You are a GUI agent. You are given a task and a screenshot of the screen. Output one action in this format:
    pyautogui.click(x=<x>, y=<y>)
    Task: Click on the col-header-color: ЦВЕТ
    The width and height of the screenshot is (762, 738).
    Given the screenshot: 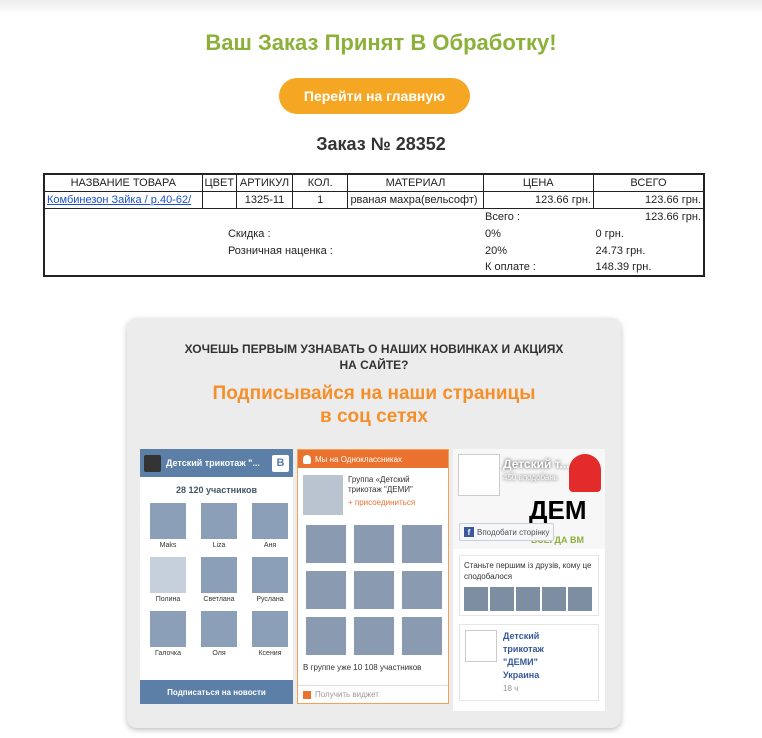 What is the action you would take?
    pyautogui.click(x=219, y=182)
    